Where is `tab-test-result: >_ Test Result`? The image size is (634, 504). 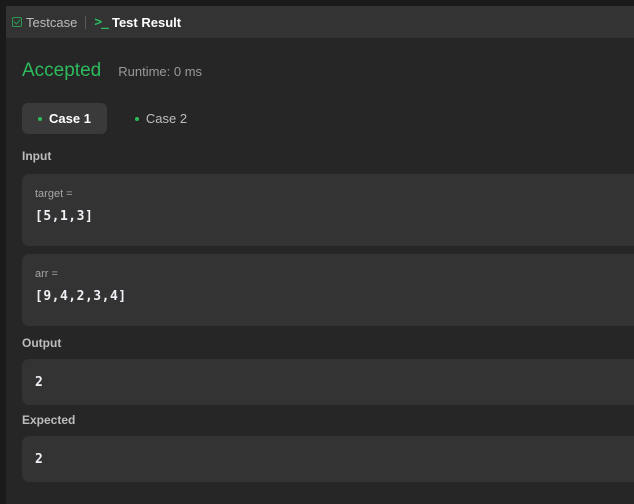
tab-test-result: >_ Test Result is located at coordinates (137, 22).